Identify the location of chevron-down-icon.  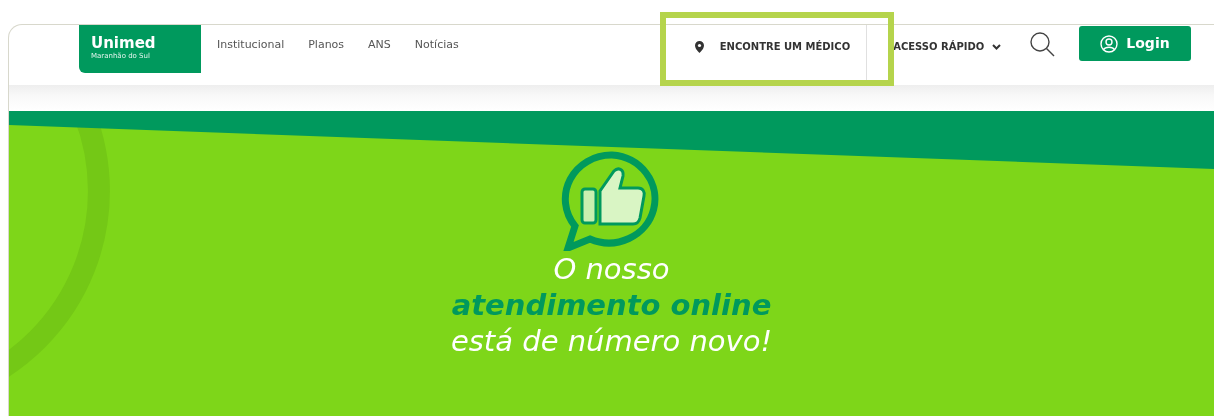
(997, 46).